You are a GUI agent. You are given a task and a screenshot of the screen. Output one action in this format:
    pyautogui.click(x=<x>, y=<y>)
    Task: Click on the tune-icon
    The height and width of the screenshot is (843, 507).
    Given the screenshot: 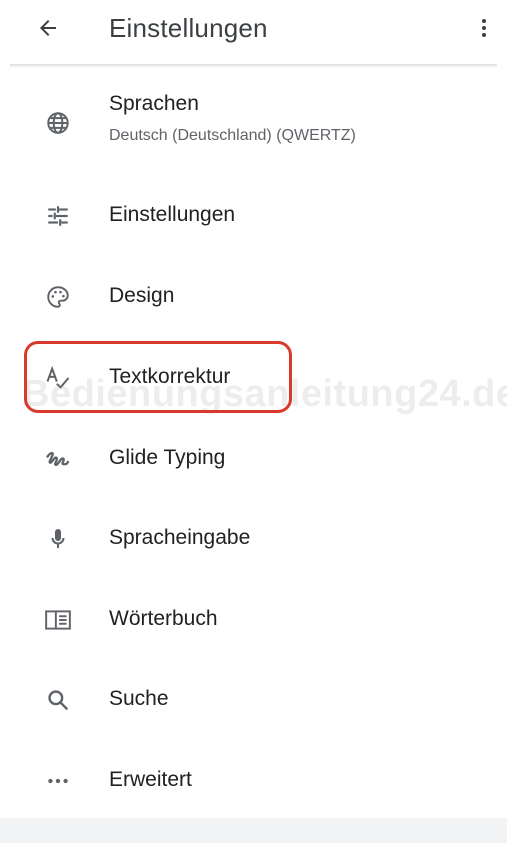 What is the action you would take?
    pyautogui.click(x=58, y=216)
    